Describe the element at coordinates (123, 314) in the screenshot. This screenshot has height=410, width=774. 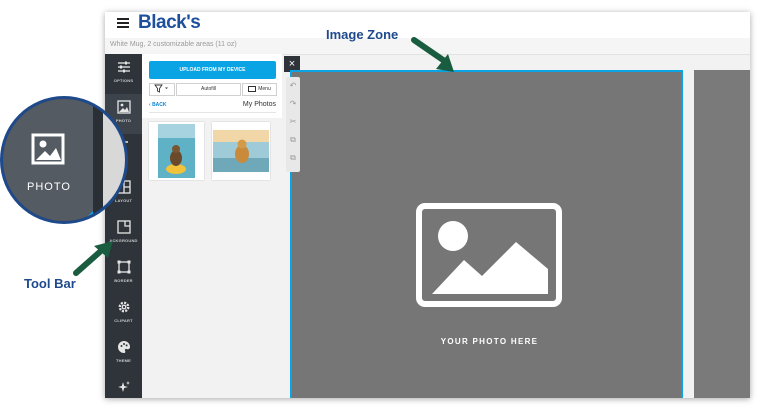
I see `tool-clipart: CLIPART` at that location.